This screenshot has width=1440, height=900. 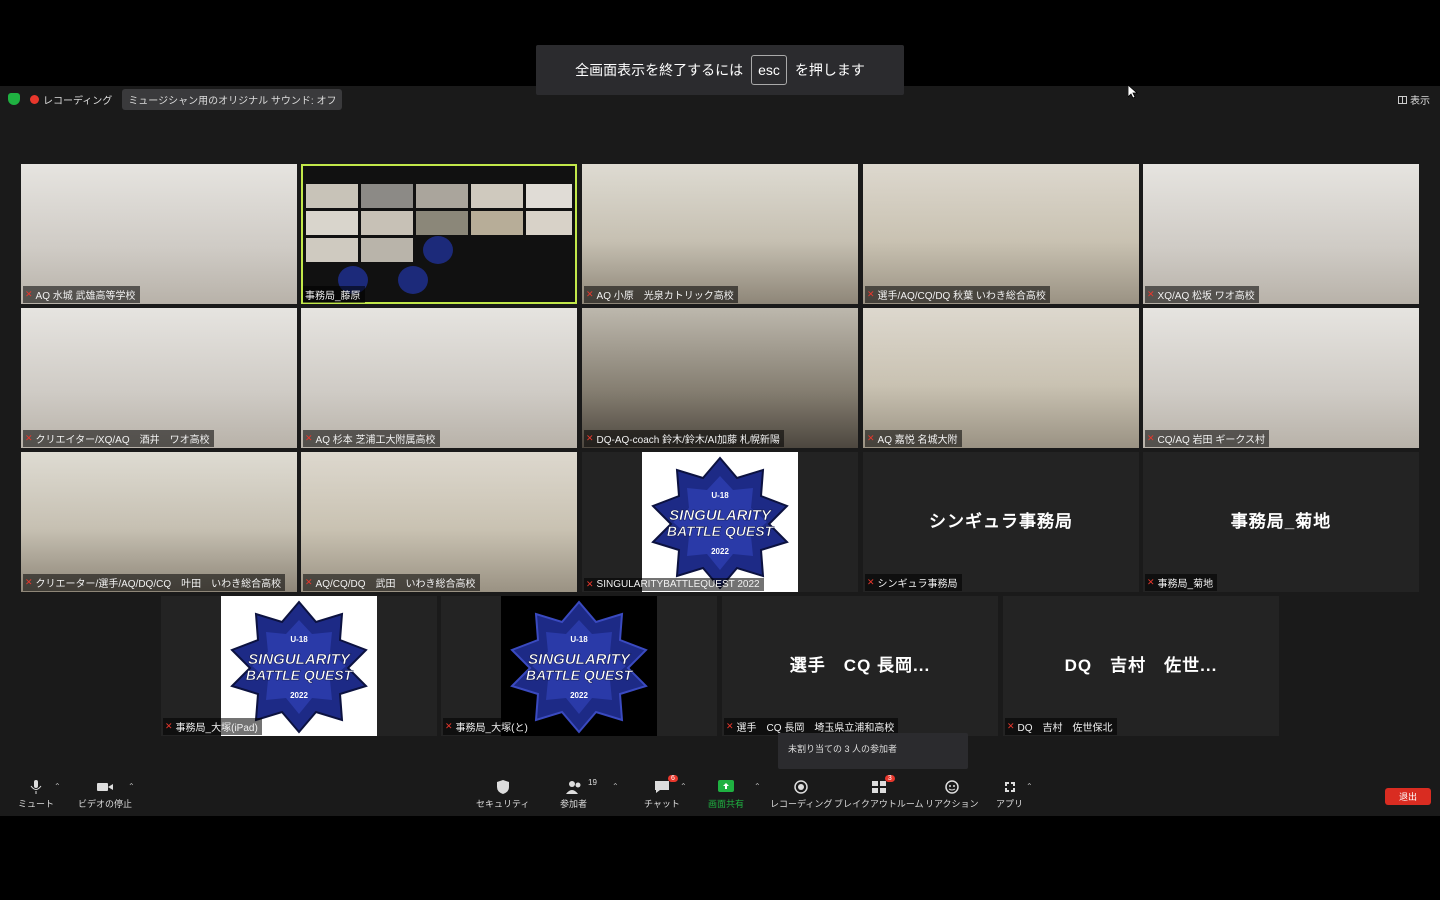 What do you see at coordinates (1009, 787) in the screenshot?
I see `apps-icon` at bounding box center [1009, 787].